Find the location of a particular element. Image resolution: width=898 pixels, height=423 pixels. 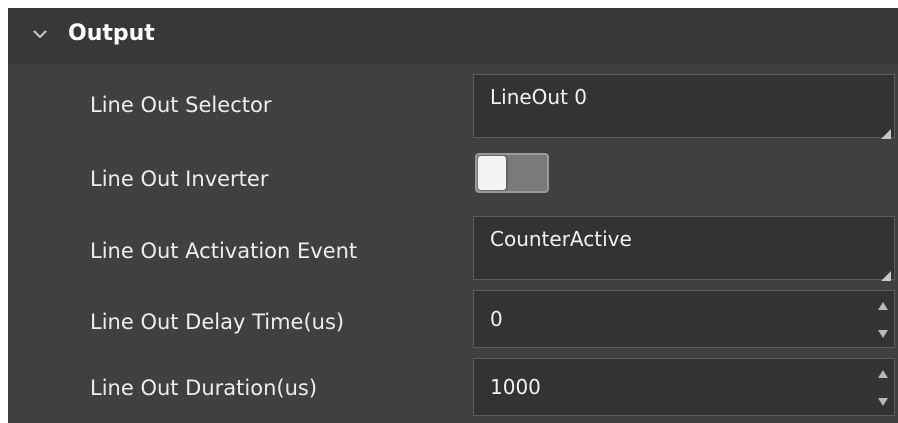

toggle-knob is located at coordinates (492, 173).